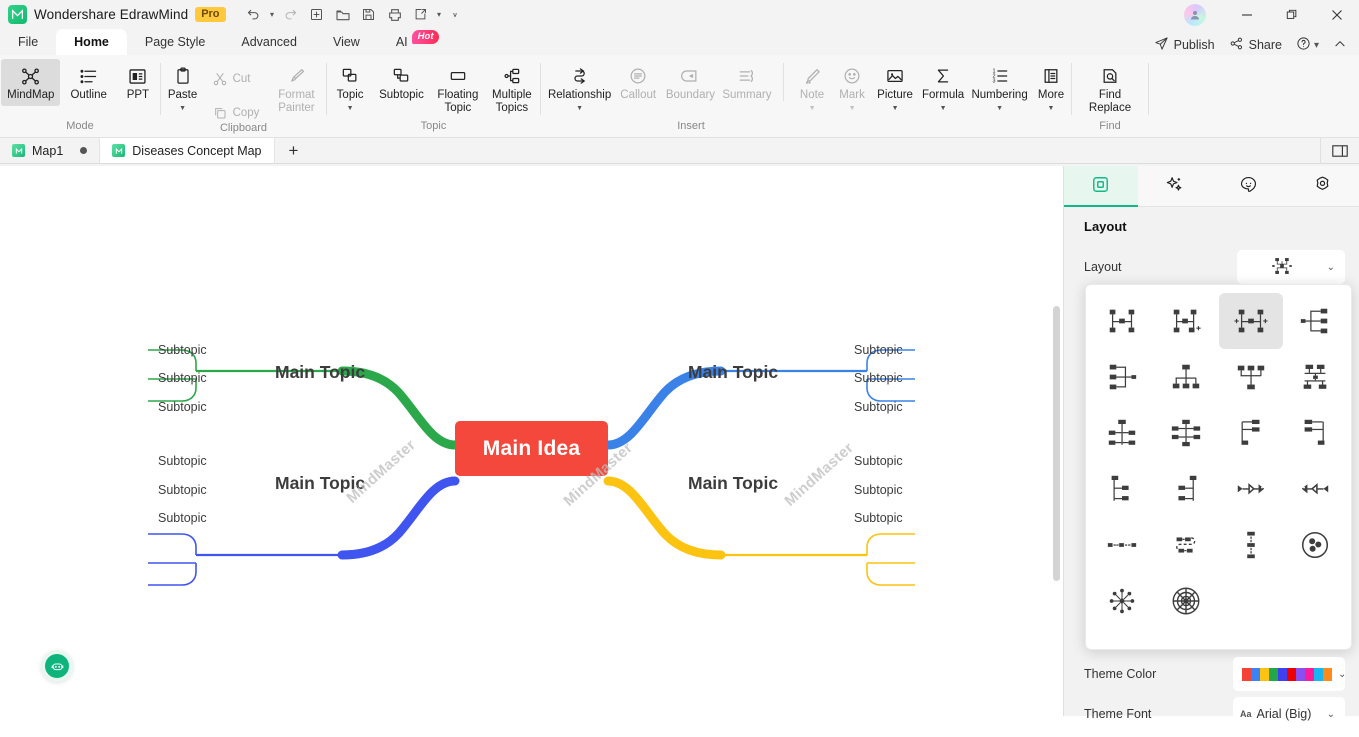 The image size is (1359, 737). Describe the element at coordinates (57, 666) in the screenshot. I see `ai-assistant-button` at that location.